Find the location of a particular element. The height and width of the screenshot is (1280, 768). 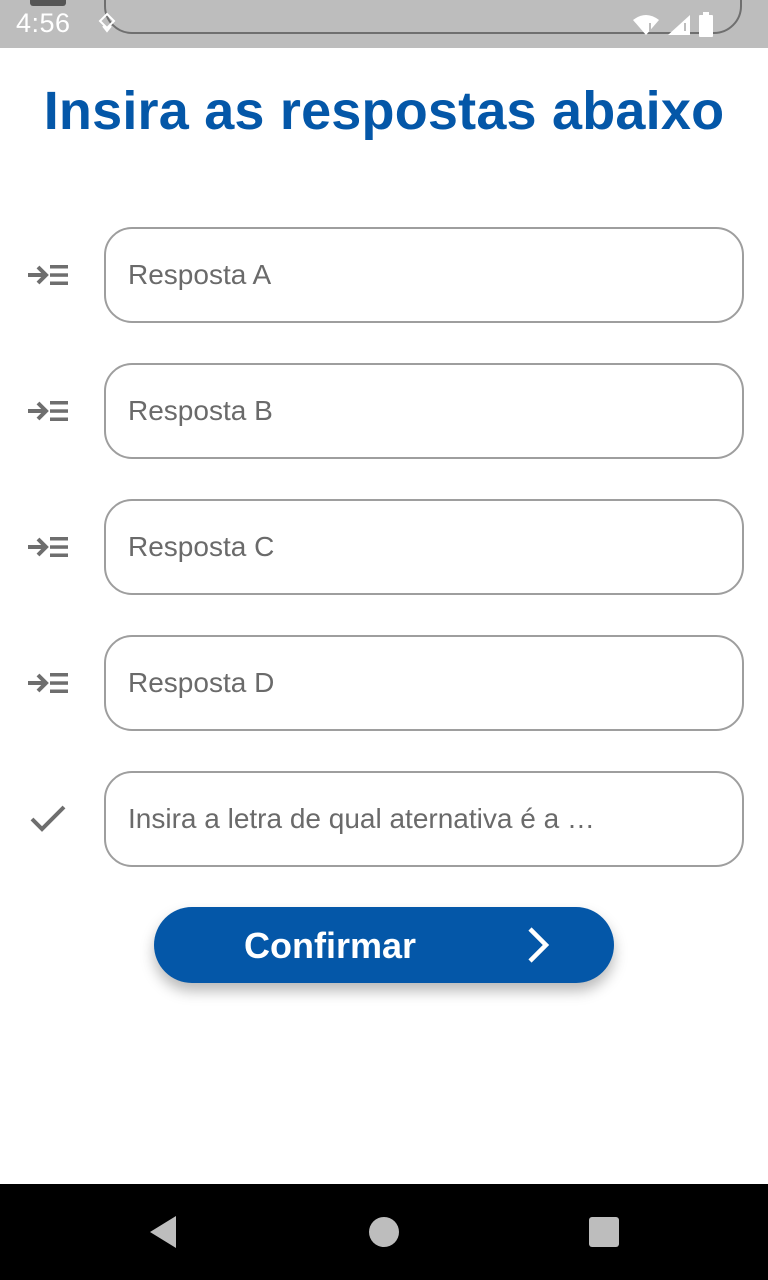

correct-answer-row is located at coordinates (384, 819).